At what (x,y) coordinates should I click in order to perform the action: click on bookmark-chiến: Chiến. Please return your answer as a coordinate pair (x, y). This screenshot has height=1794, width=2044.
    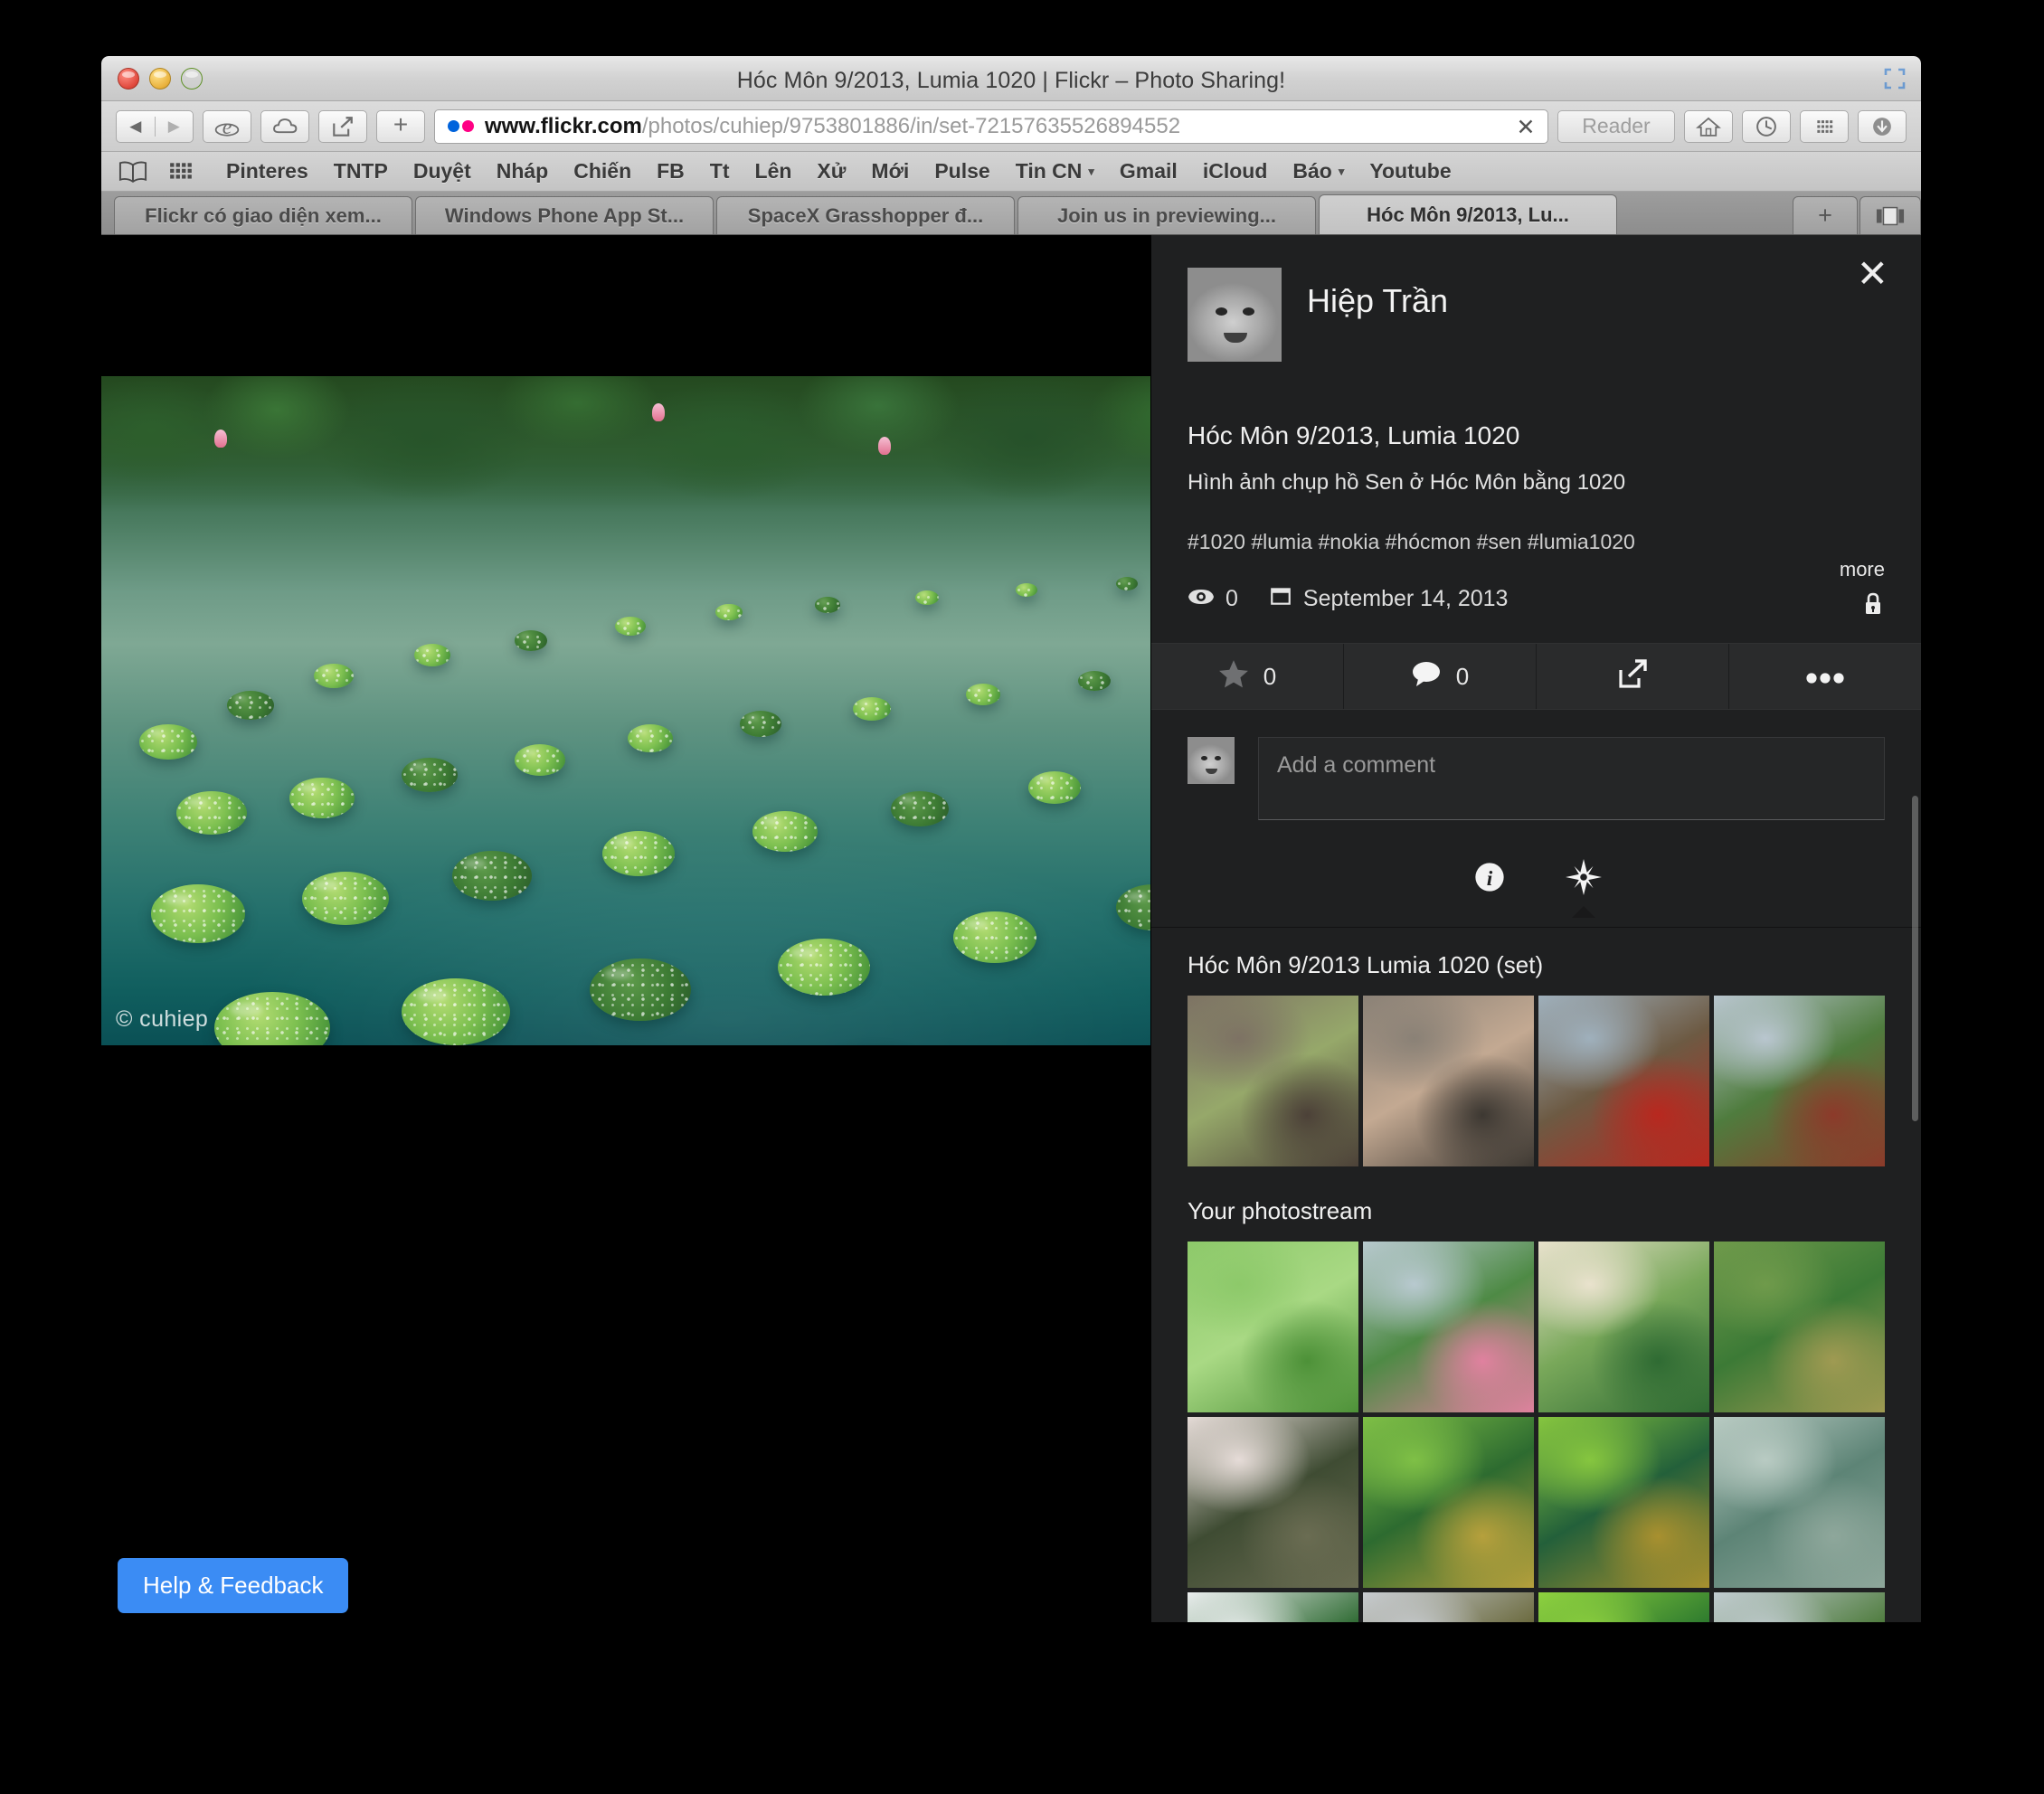
    Looking at the image, I should click on (602, 171).